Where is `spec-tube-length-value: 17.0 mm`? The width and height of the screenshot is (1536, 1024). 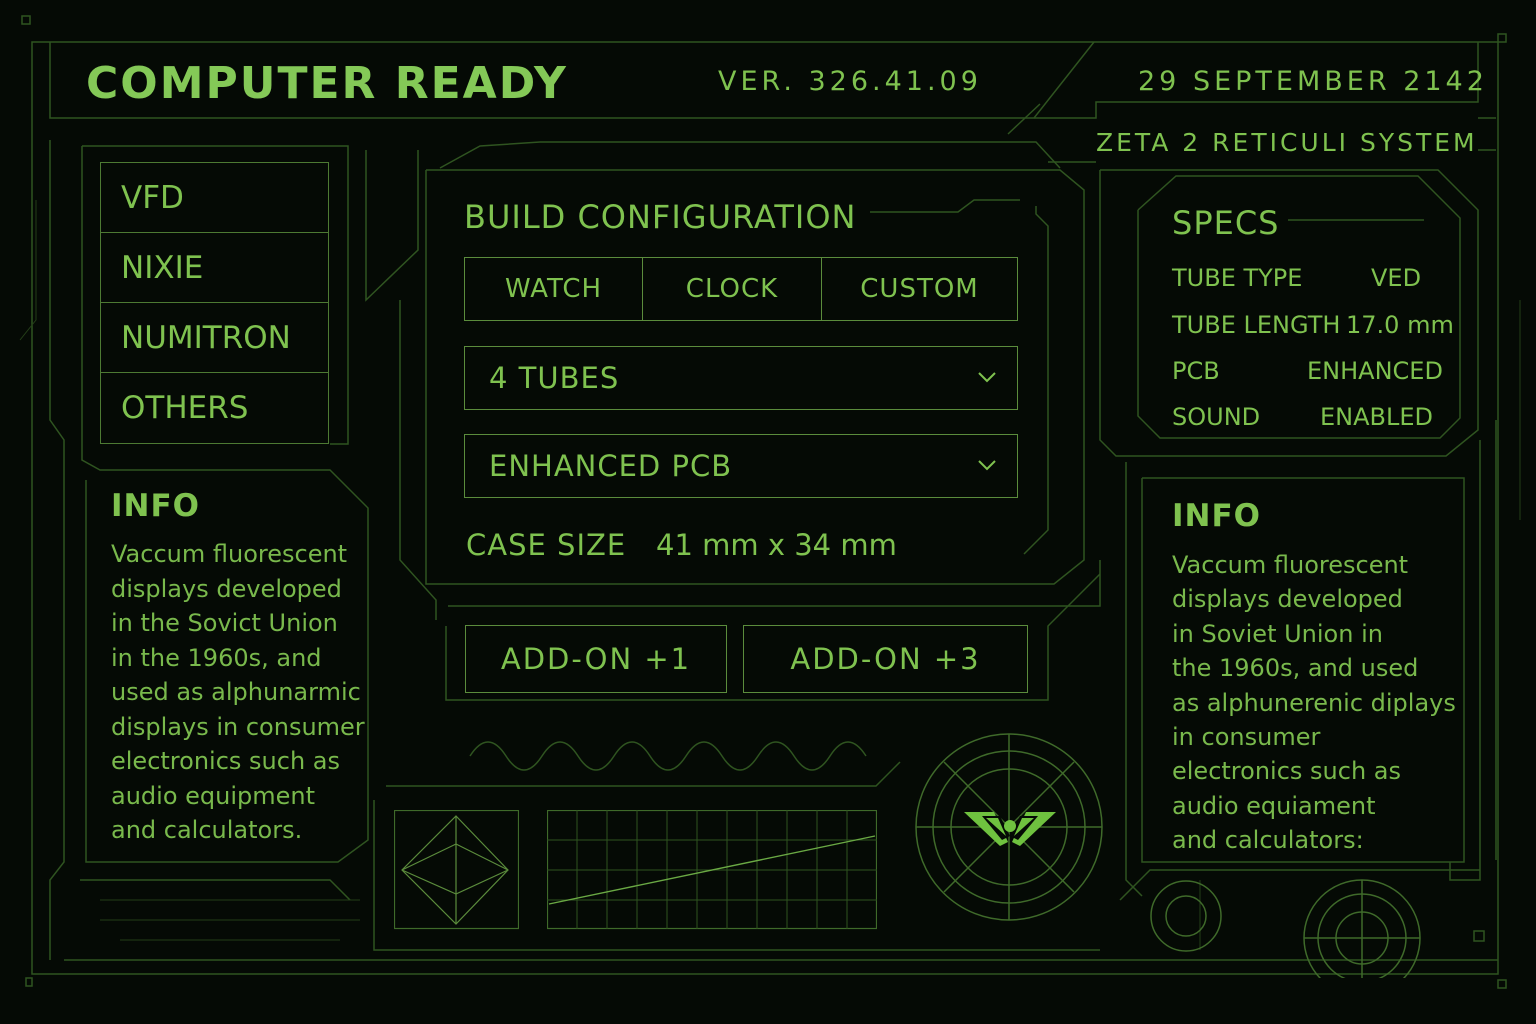 spec-tube-length-value: 17.0 mm is located at coordinates (1400, 325).